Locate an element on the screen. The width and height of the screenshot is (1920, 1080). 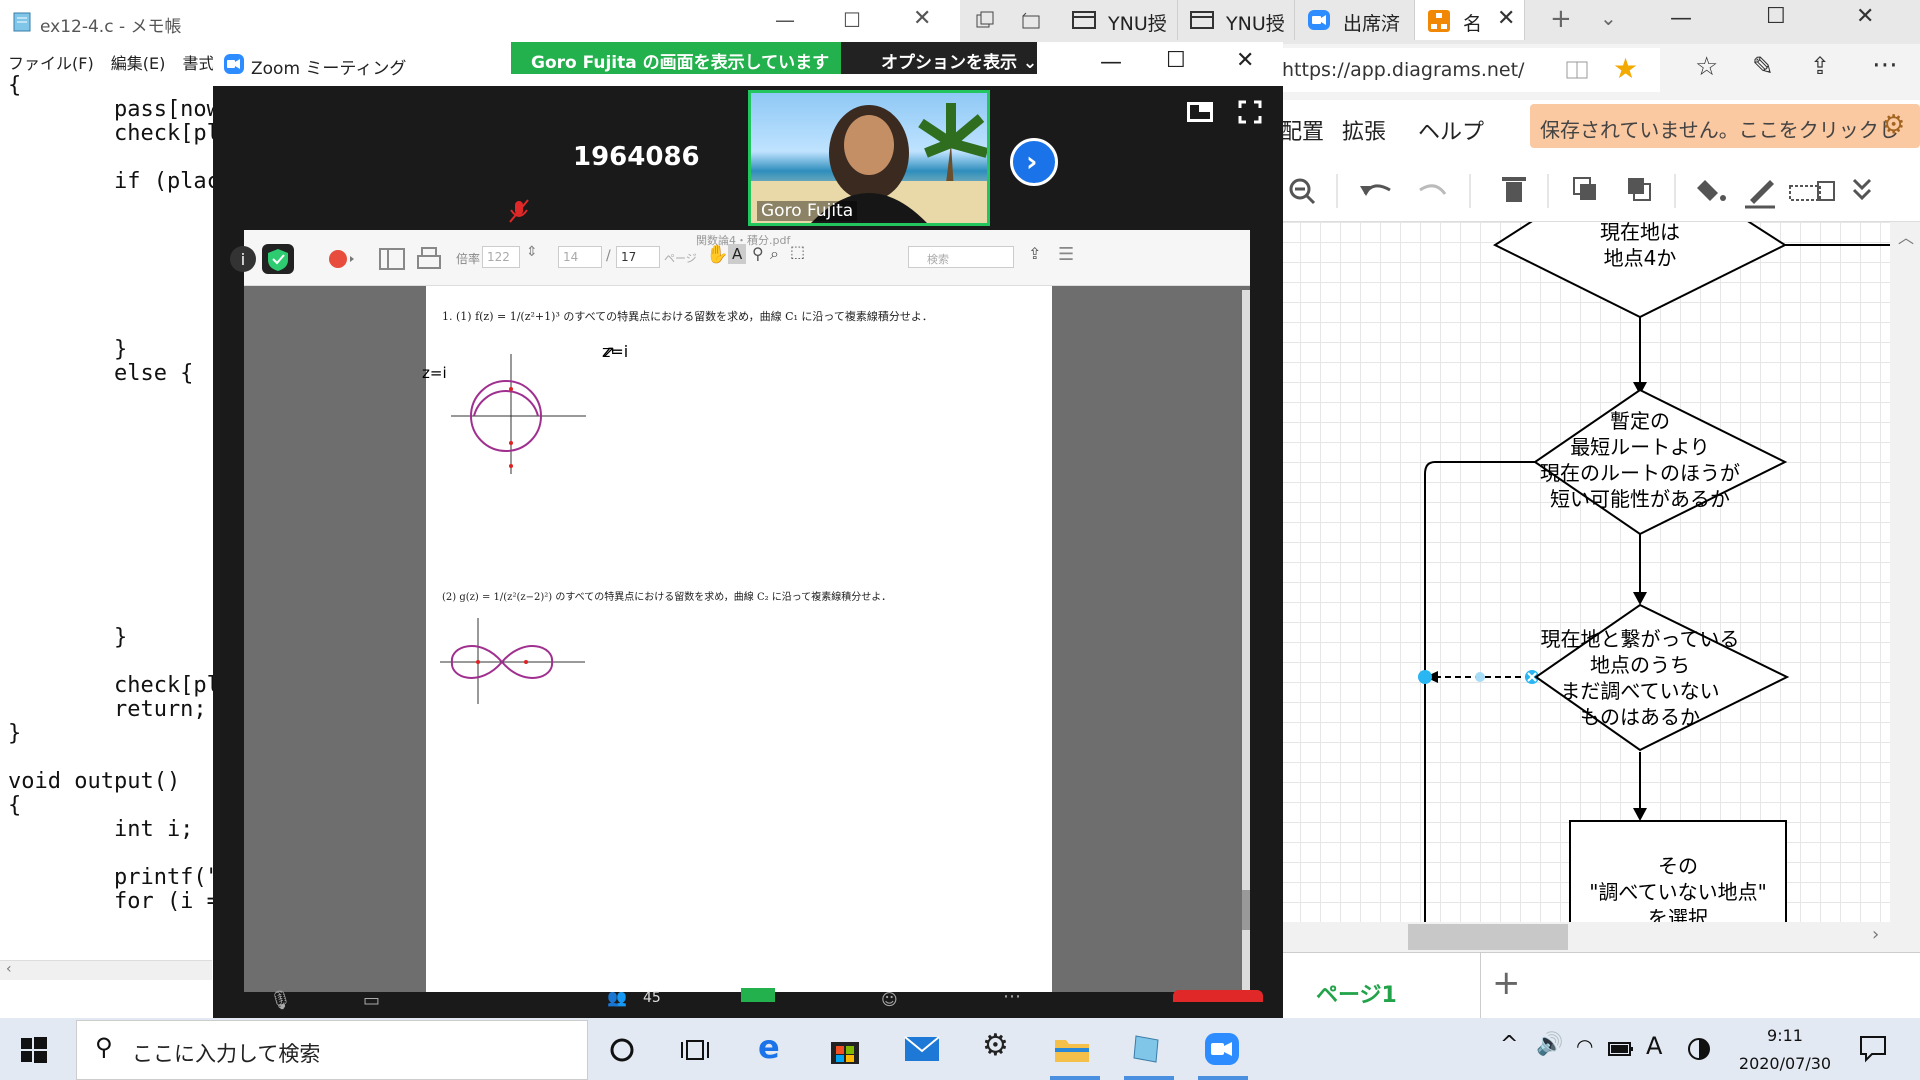
reactions-icon: ☺ is located at coordinates (889, 999).